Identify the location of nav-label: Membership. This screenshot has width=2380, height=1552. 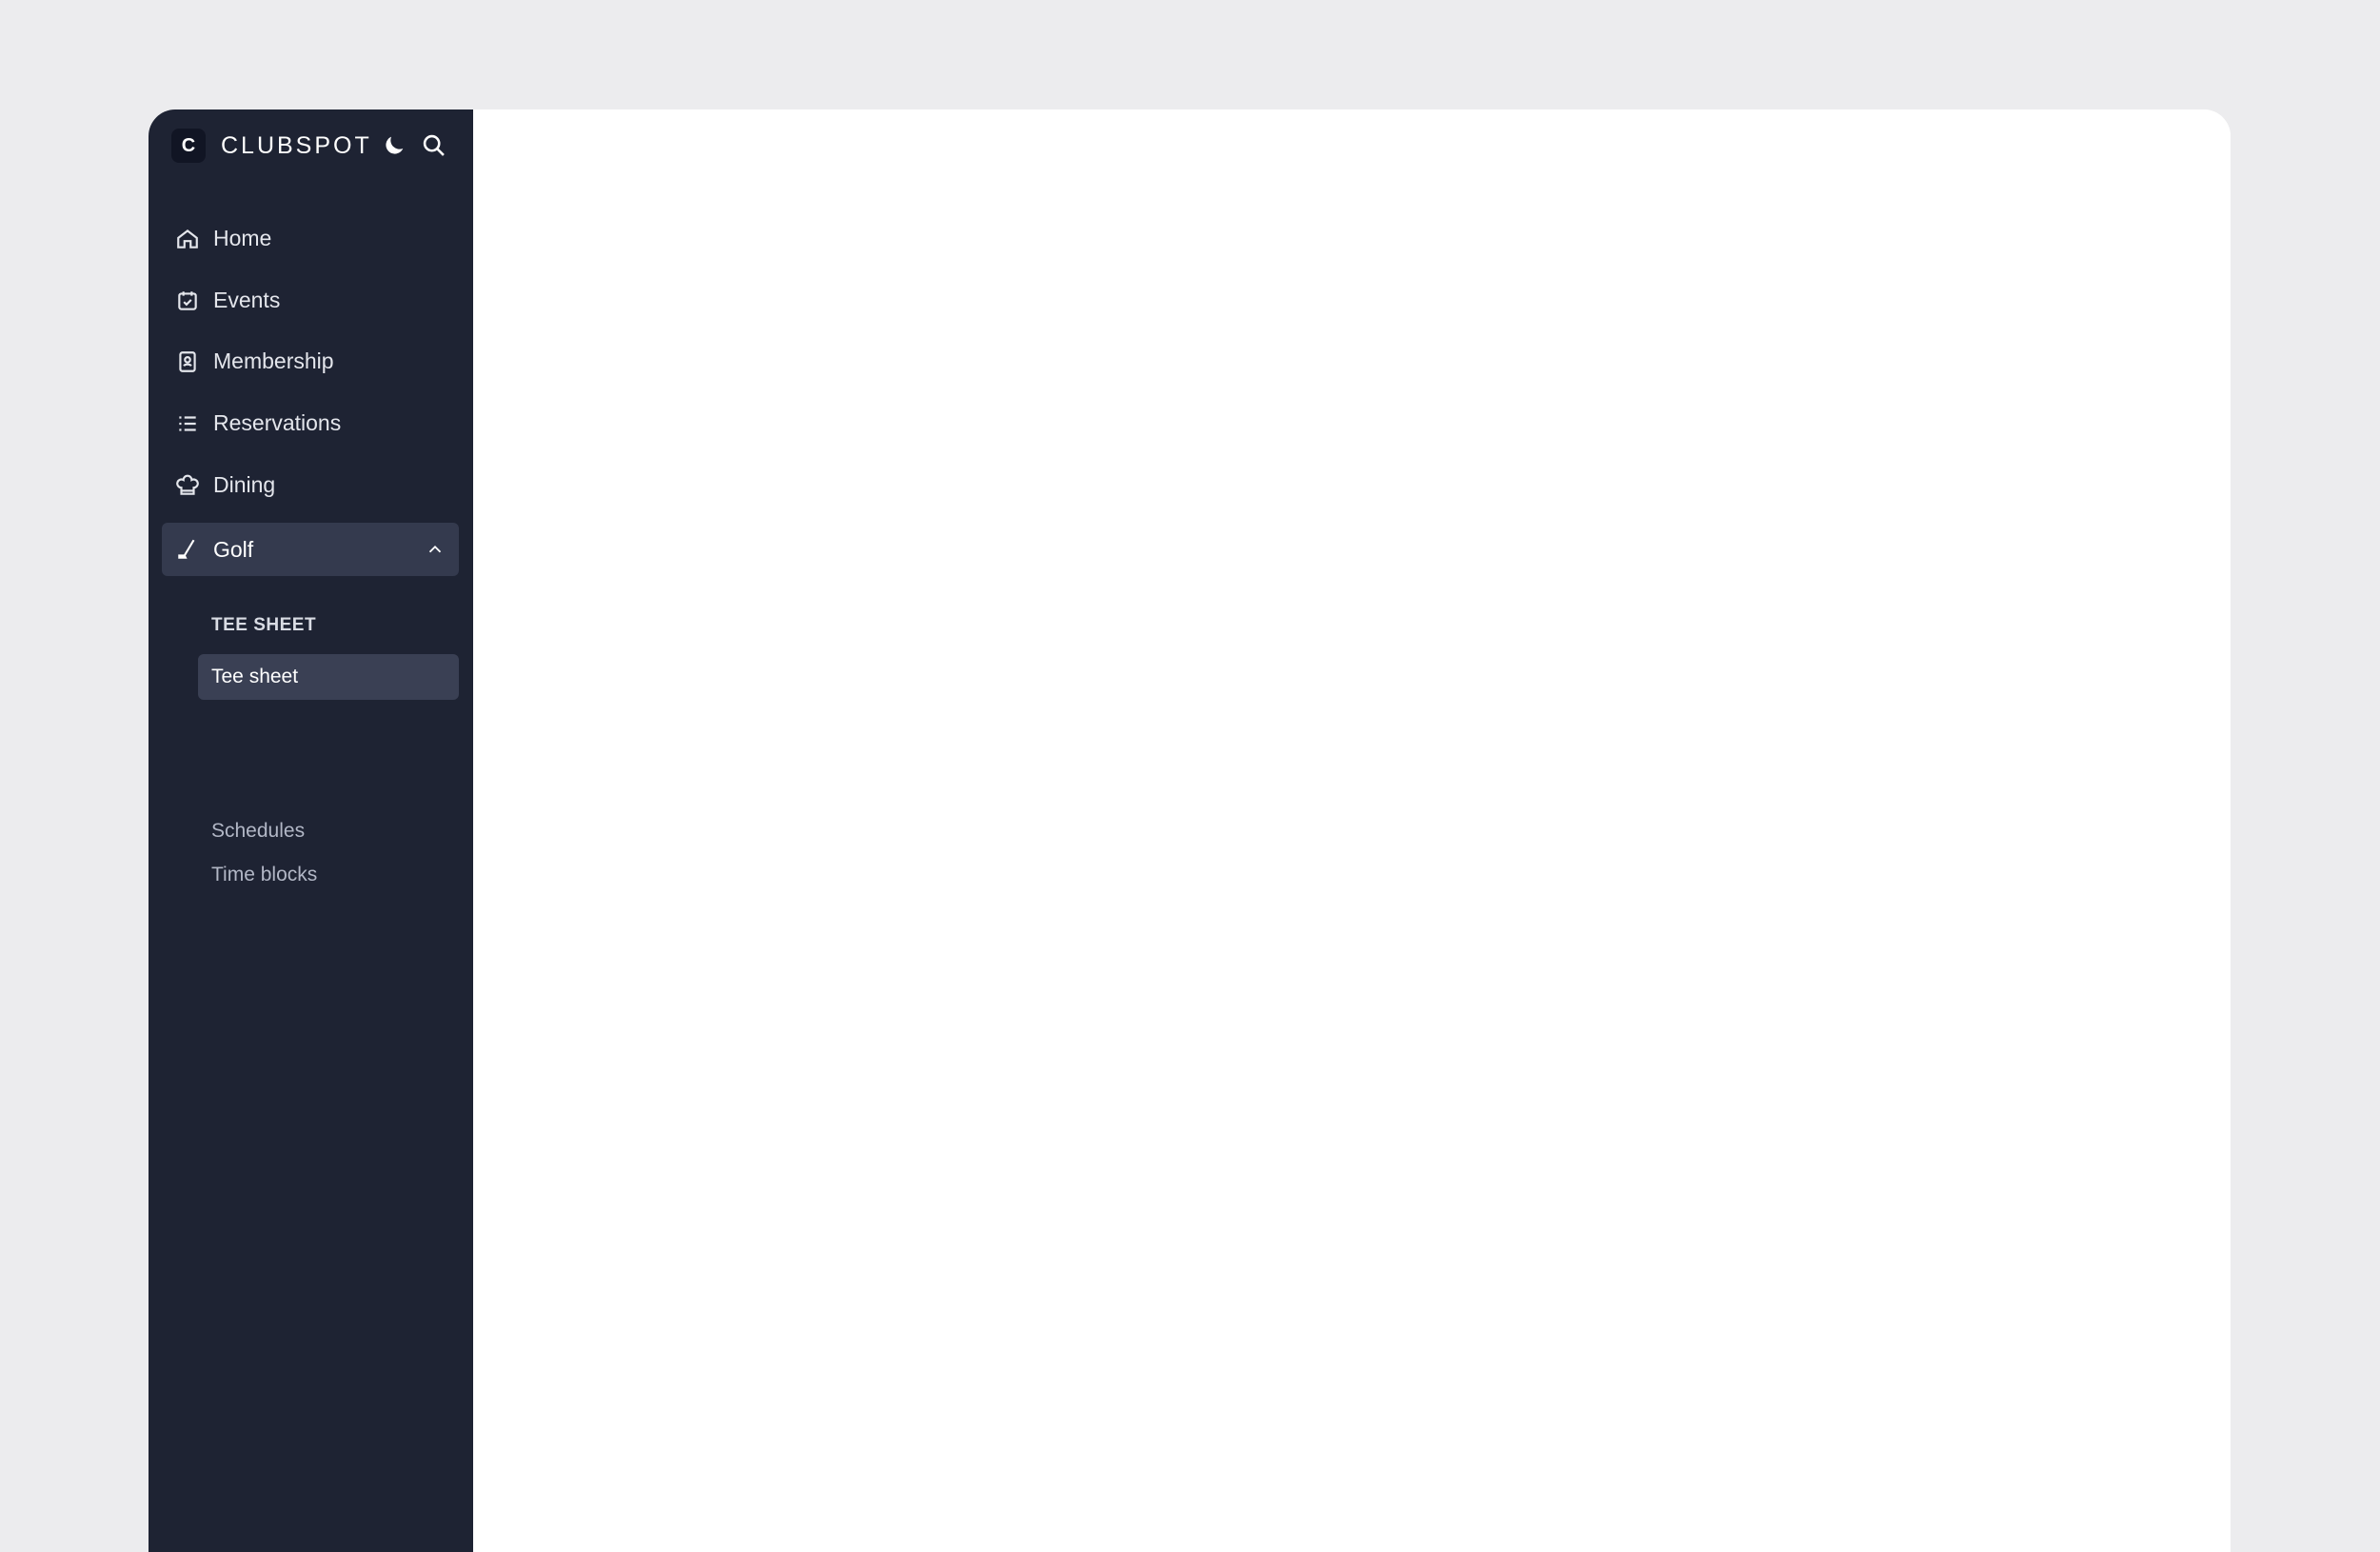
(273, 360).